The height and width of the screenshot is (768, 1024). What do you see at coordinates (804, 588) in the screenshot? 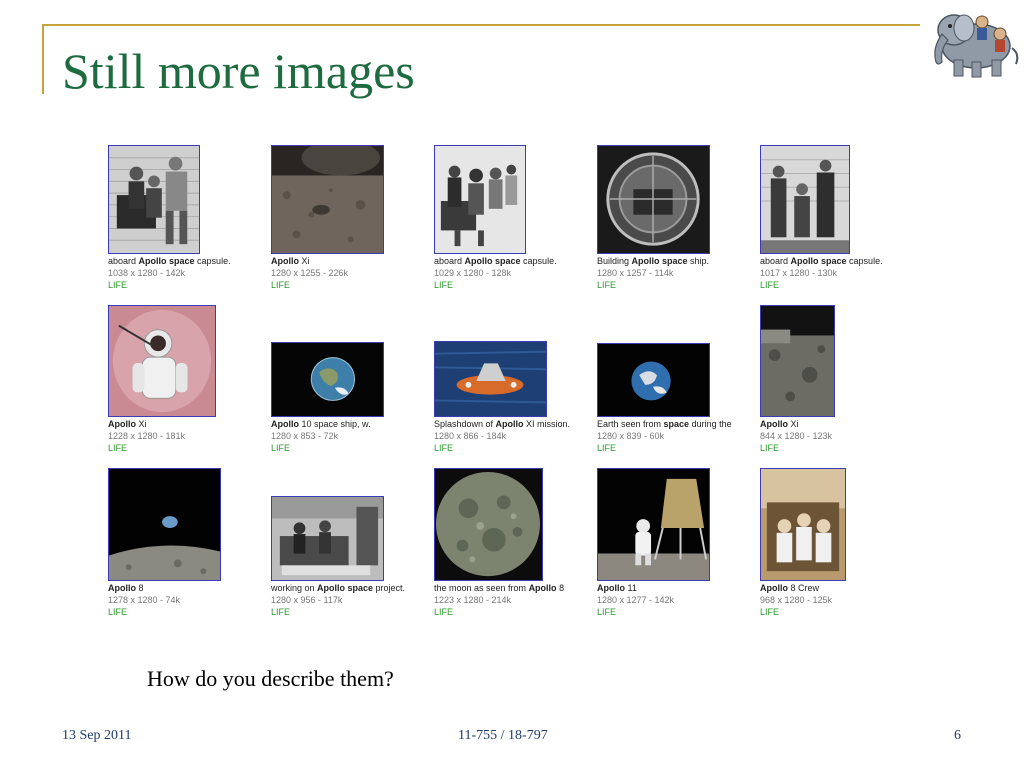
I see `caption-title-end: 8 Crew` at bounding box center [804, 588].